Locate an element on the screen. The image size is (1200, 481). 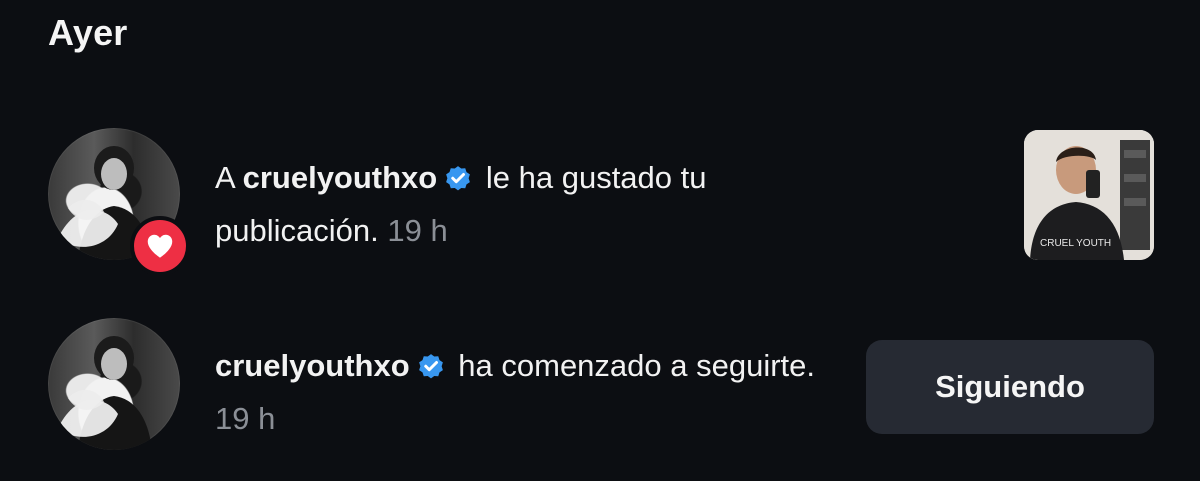
avatar-illustration is located at coordinates (105, 393).